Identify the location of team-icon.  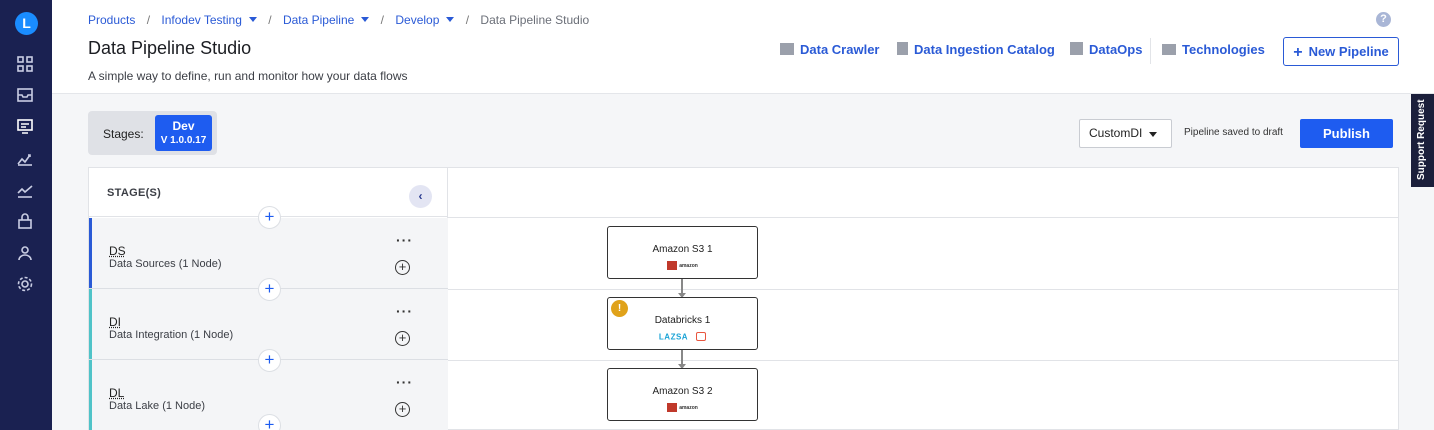
(25, 253).